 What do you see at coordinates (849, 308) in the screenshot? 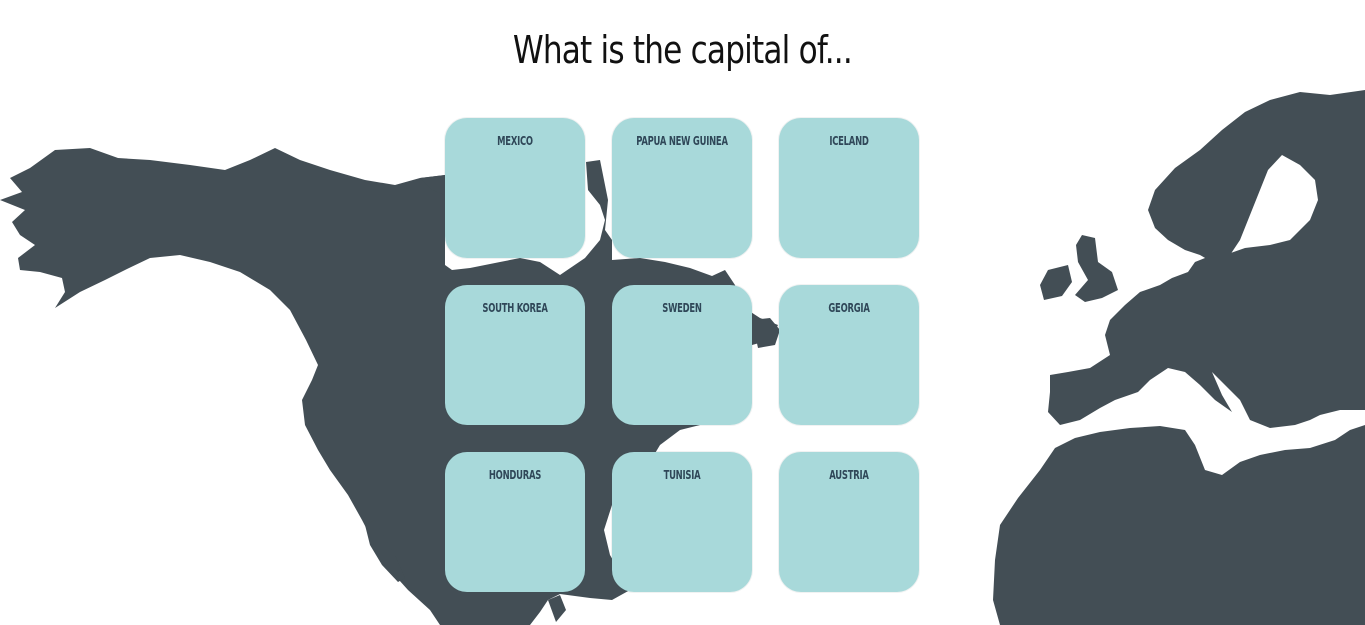
I see `country-label: Georgia` at bounding box center [849, 308].